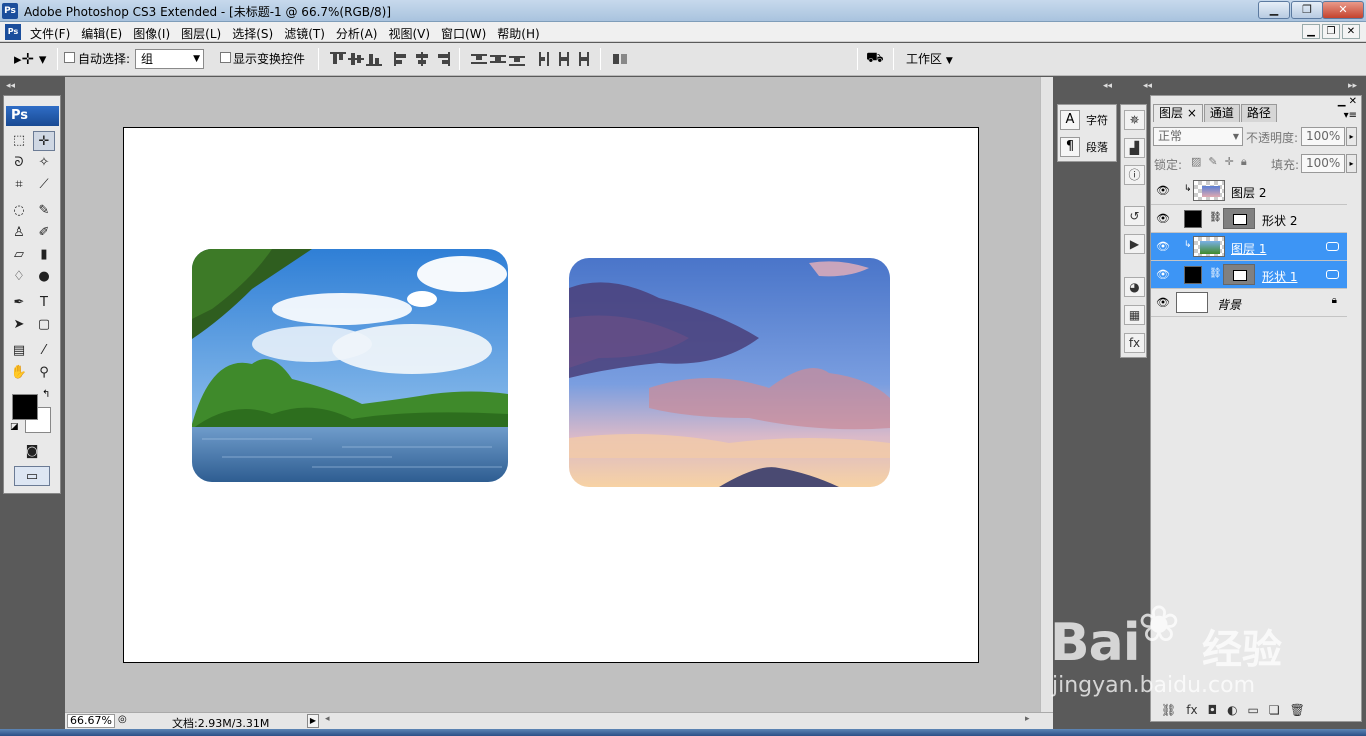 The width and height of the screenshot is (1366, 736). Describe the element at coordinates (19, 163) in the screenshot. I see `lasso-tool-icon: ᘐ` at that location.